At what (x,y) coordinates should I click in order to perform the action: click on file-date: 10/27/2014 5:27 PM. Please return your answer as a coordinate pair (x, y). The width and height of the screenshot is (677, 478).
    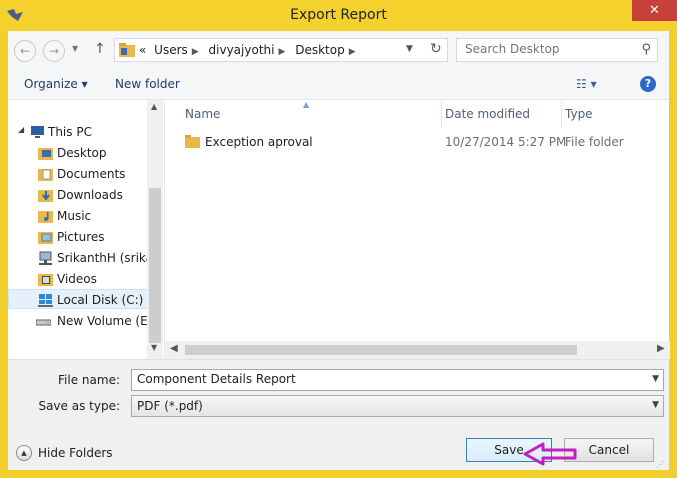
    Looking at the image, I should click on (506, 142).